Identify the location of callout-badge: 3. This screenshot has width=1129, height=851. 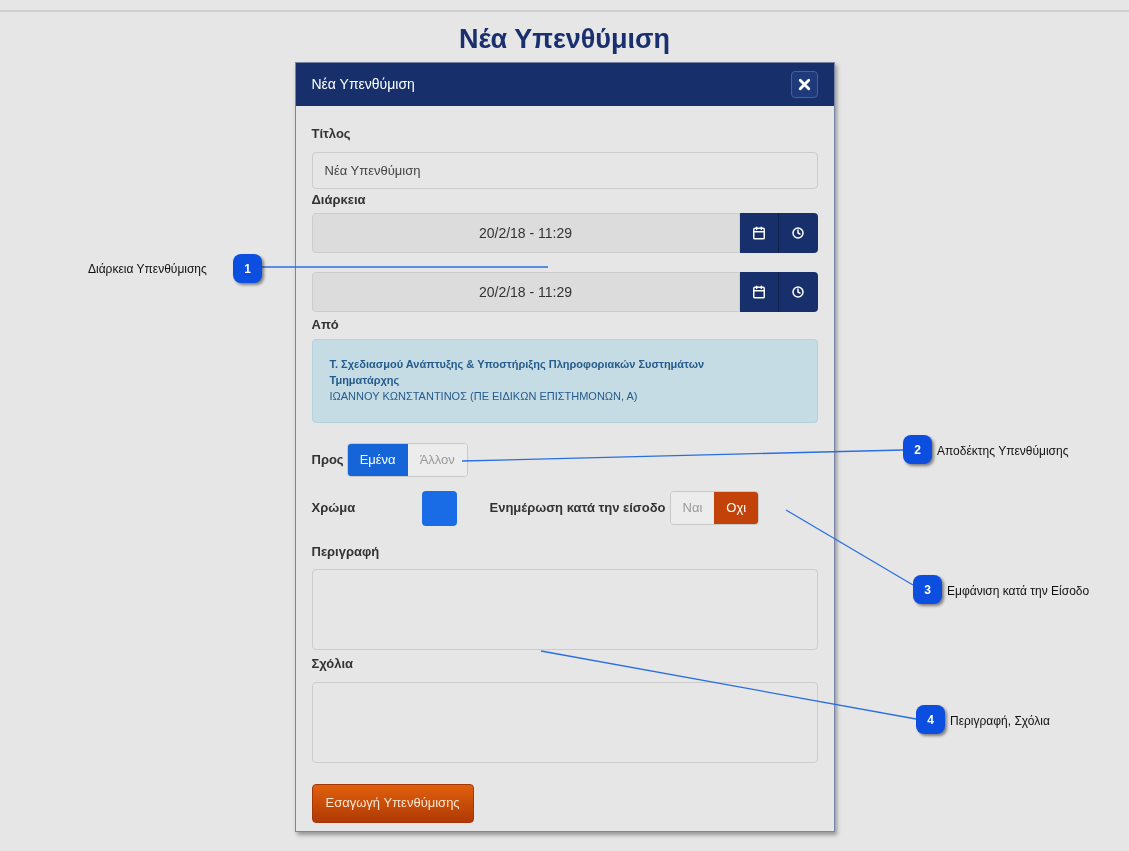
(927, 589).